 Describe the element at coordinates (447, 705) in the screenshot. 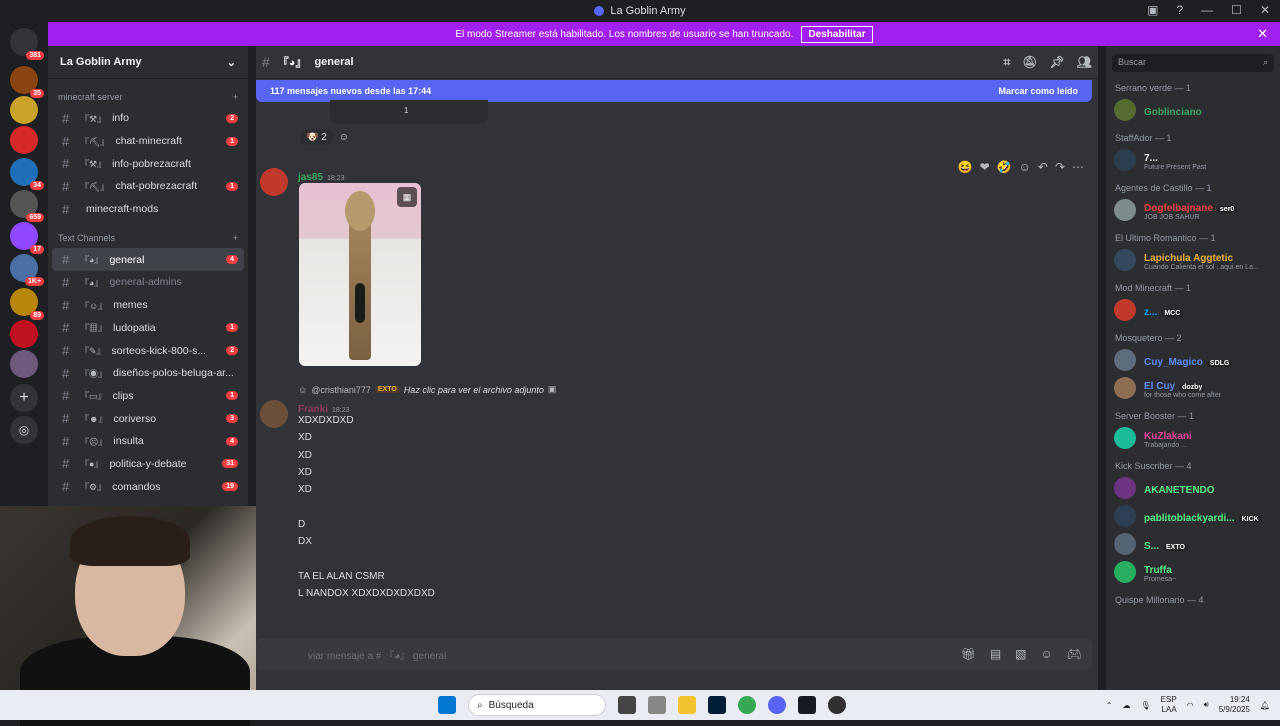

I see `windows-start-icon` at that location.